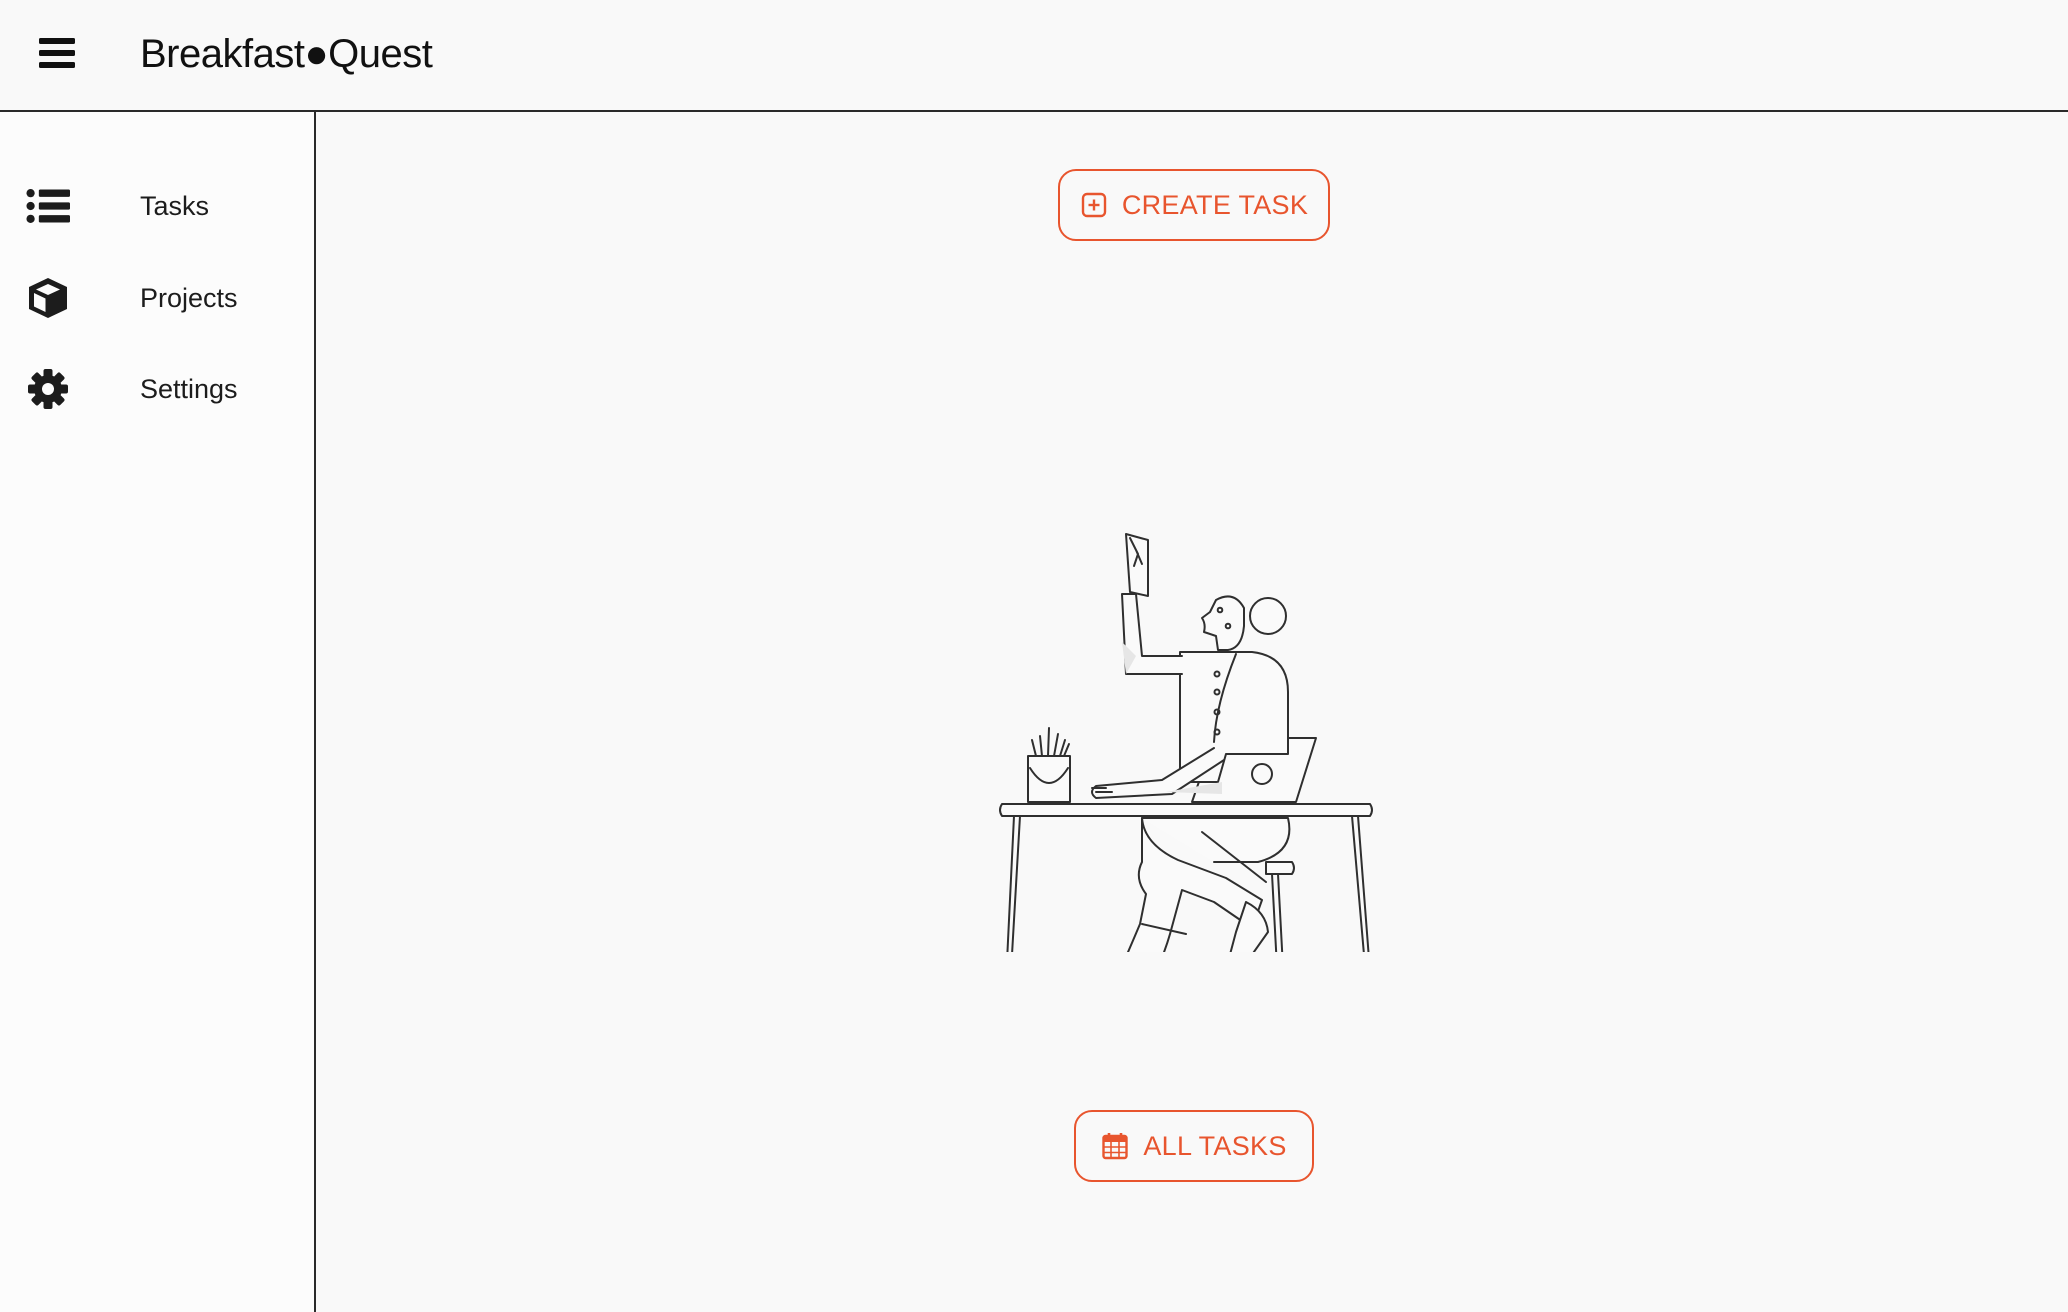 This screenshot has width=2068, height=1312. What do you see at coordinates (175, 206) in the screenshot?
I see `sidebar-item-label: Tasks` at bounding box center [175, 206].